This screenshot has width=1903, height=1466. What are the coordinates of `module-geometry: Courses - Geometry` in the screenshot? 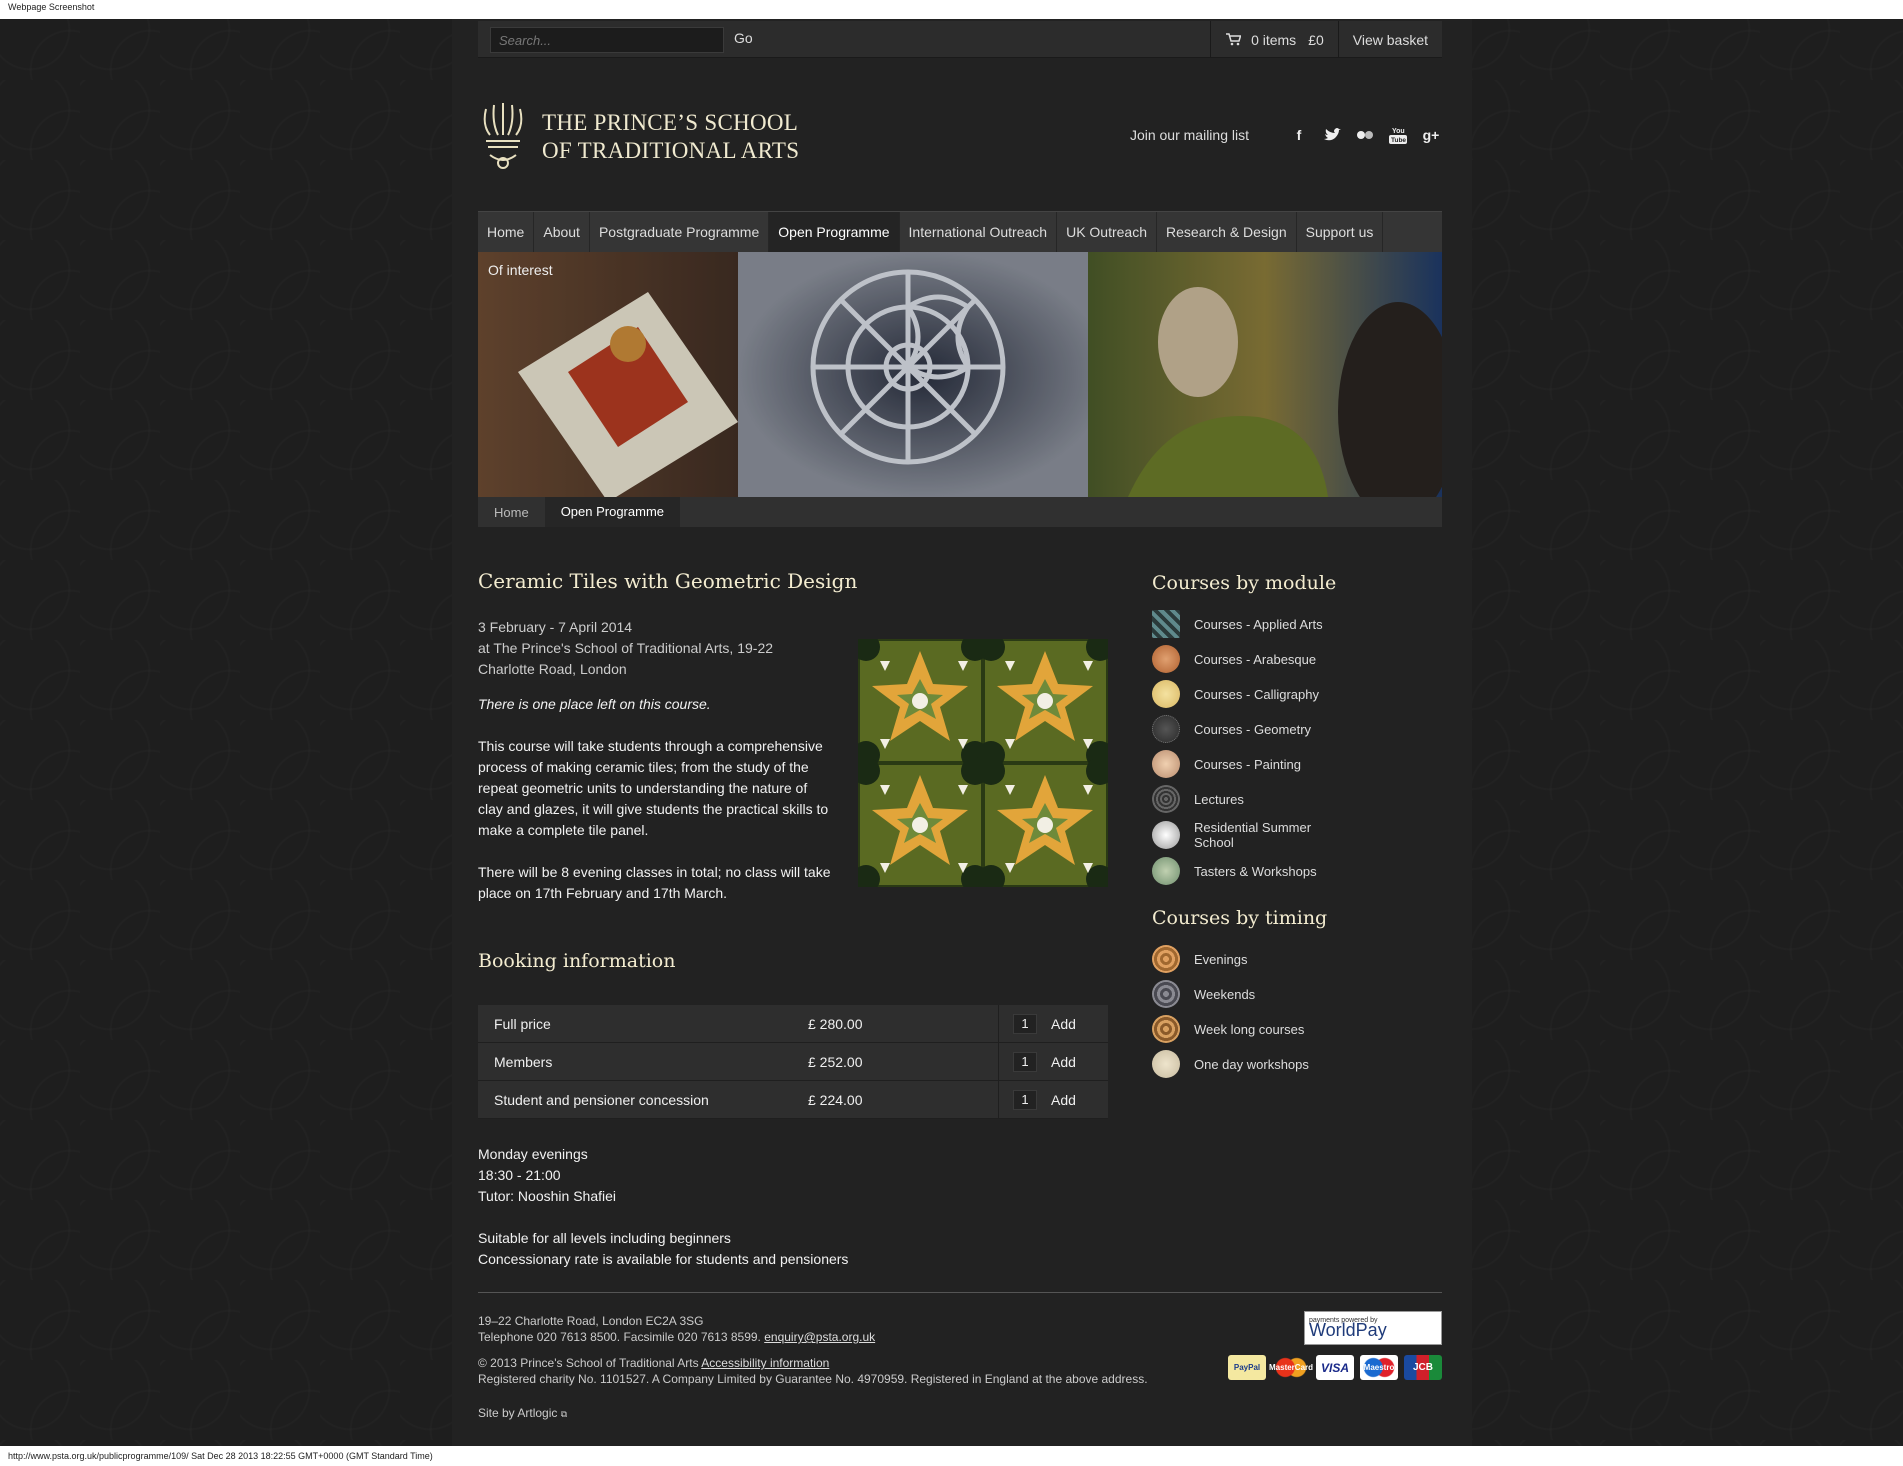 It's located at (1284, 729).